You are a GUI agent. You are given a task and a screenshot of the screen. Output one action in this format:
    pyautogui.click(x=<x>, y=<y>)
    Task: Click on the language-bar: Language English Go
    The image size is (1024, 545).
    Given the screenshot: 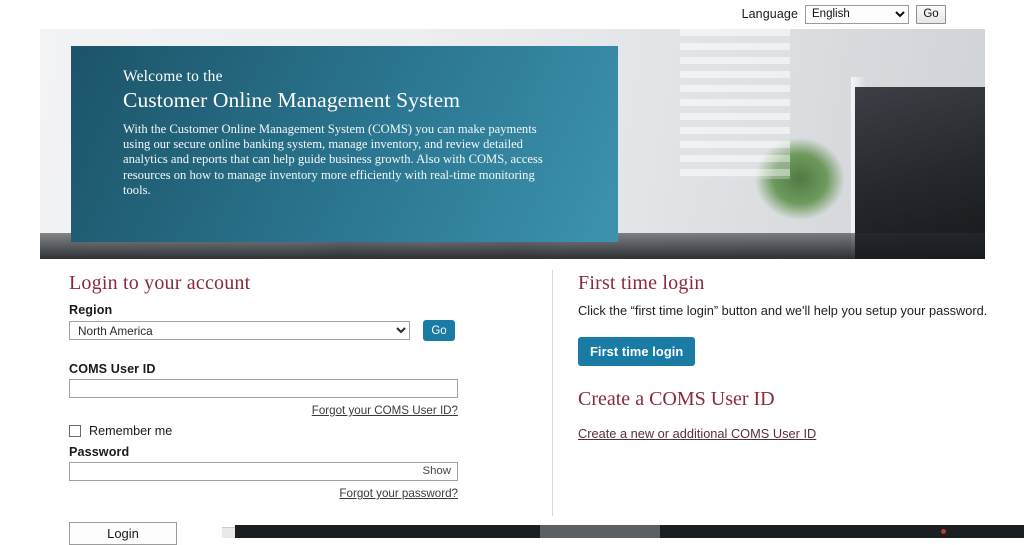 What is the action you would take?
    pyautogui.click(x=512, y=14)
    